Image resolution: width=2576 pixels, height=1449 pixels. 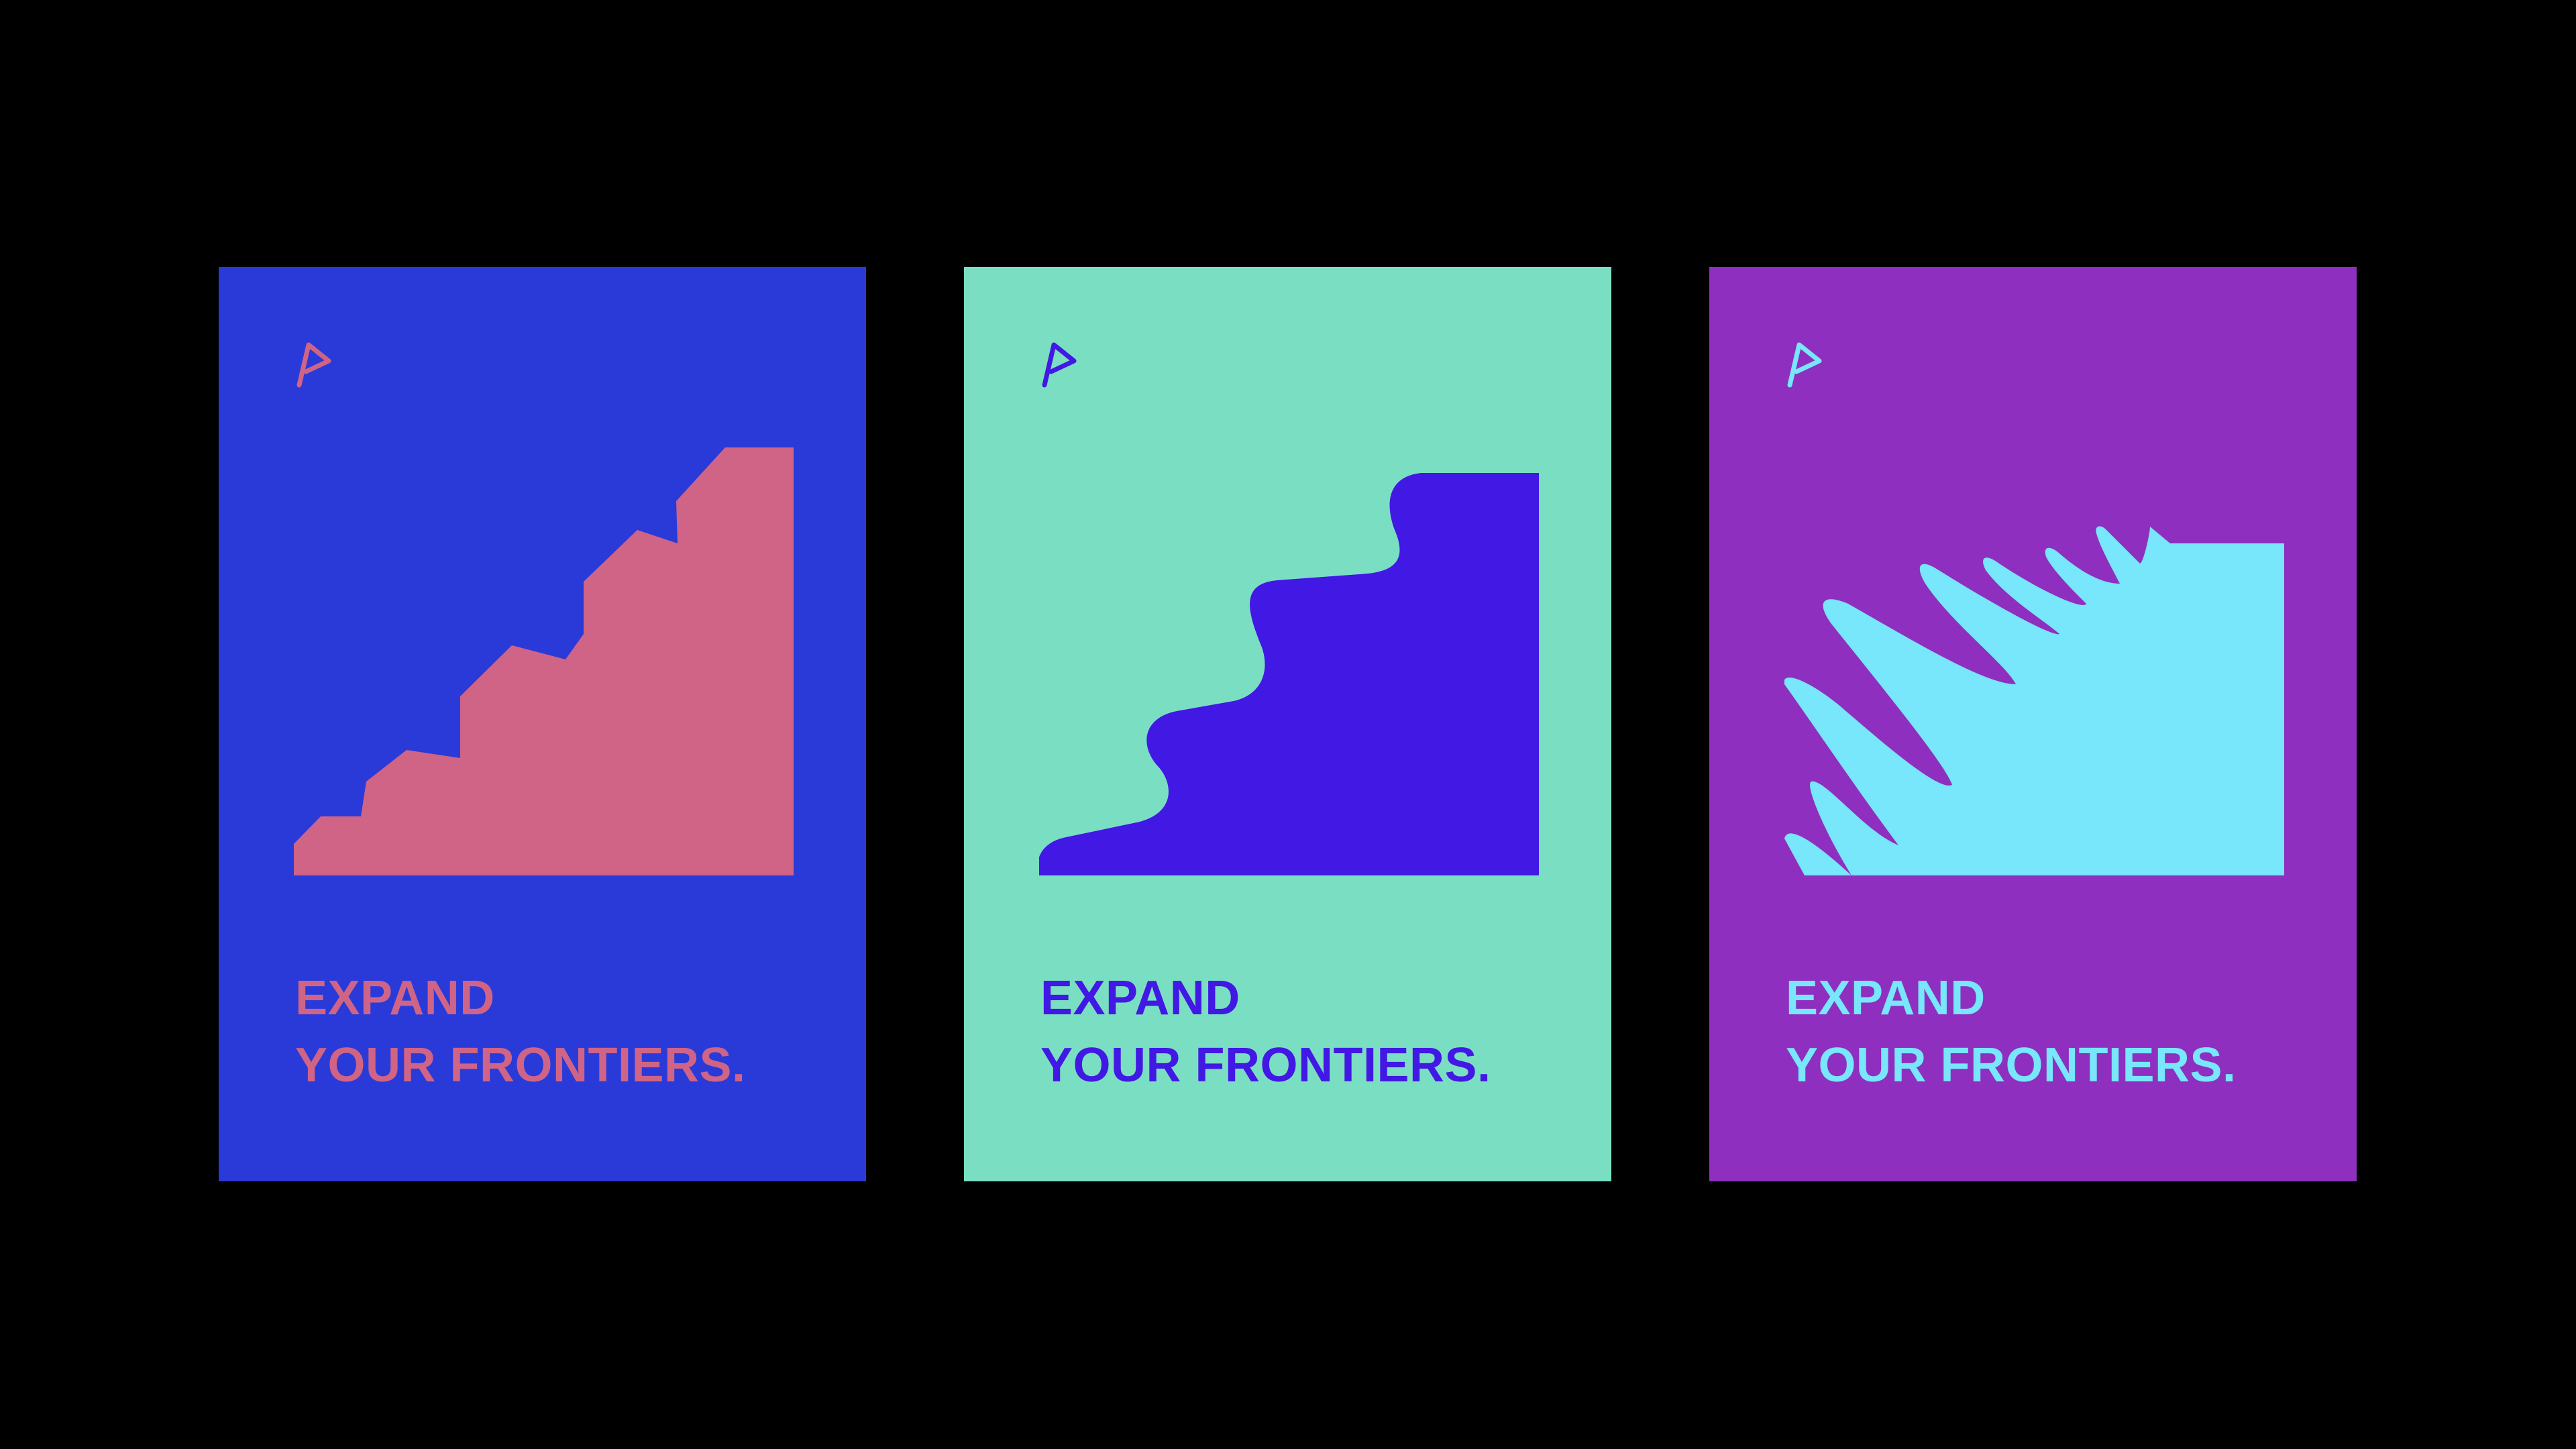 I want to click on spiky-burst-illustration, so click(x=2034, y=638).